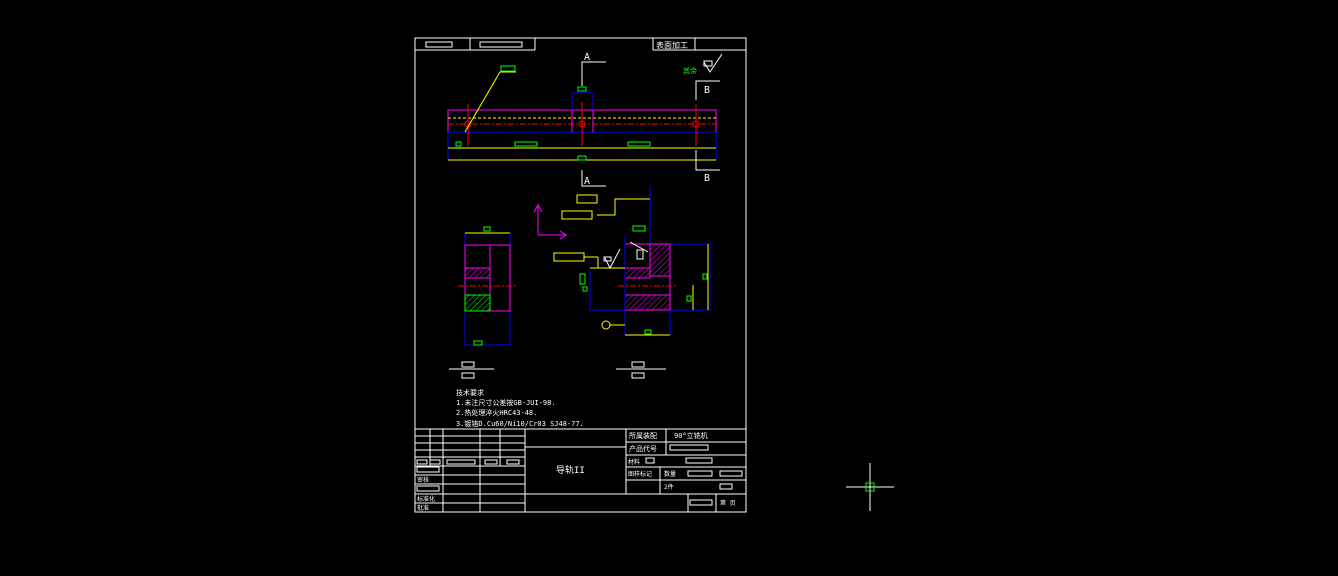 This screenshot has height=576, width=1338. What do you see at coordinates (470, 392) in the screenshot?
I see `tech-req-title: 技术要求` at bounding box center [470, 392].